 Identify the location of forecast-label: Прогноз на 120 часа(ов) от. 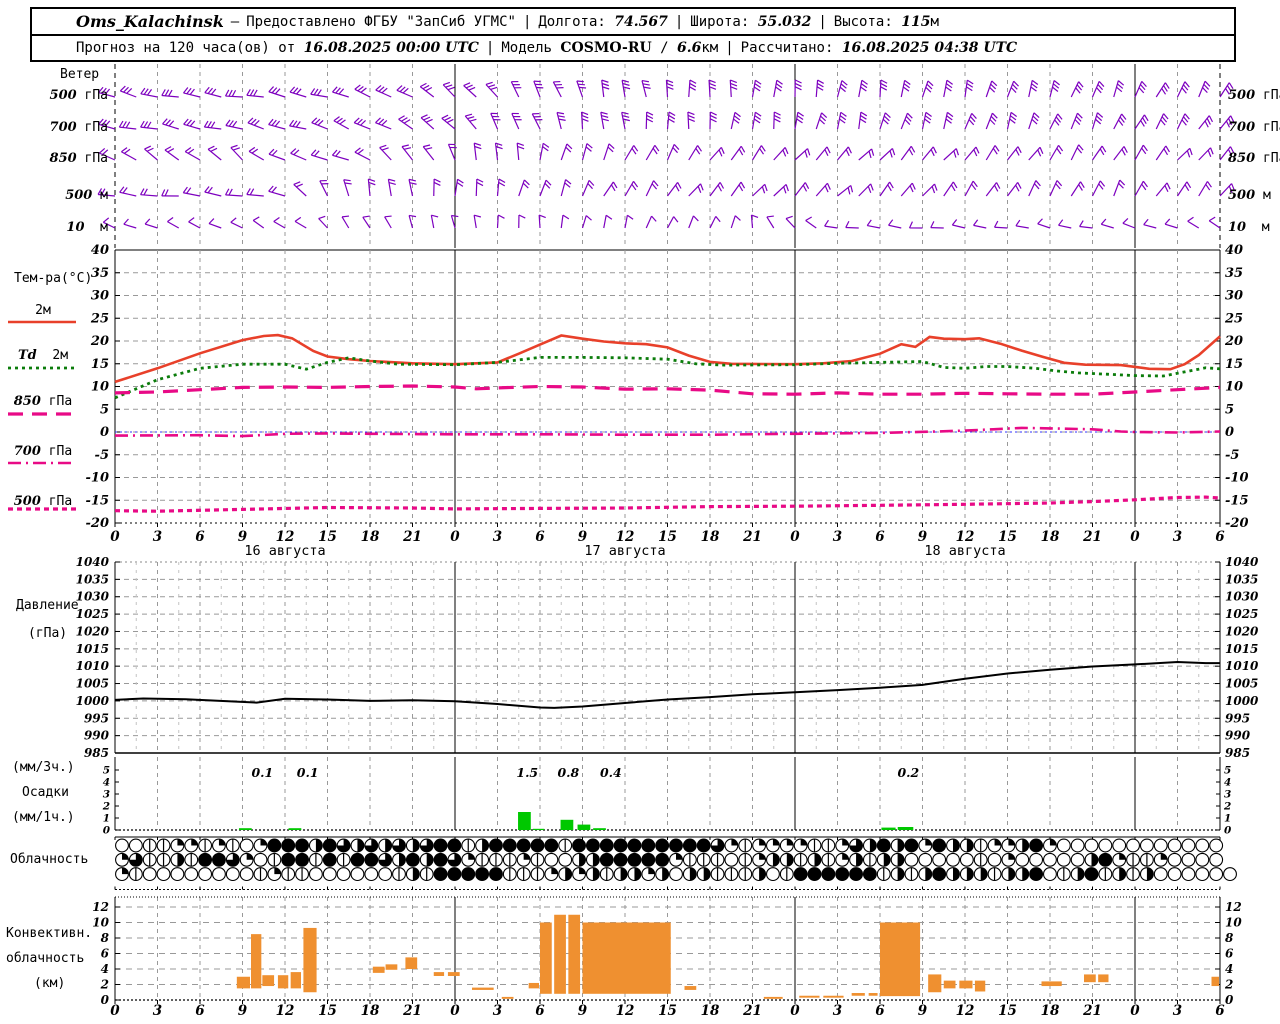
(186, 48).